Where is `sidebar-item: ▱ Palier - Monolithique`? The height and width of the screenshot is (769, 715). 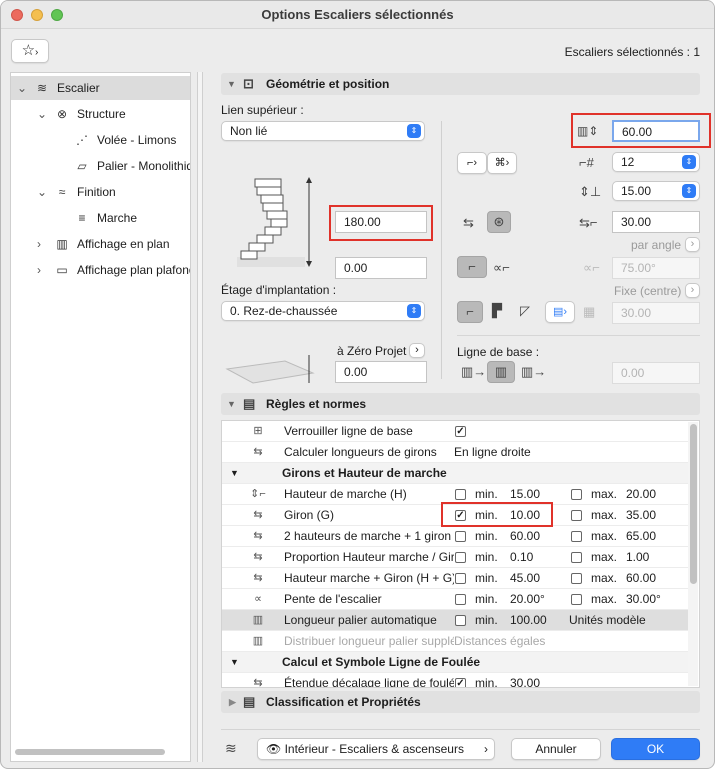 sidebar-item: ▱ Palier - Monolithique is located at coordinates (100, 166).